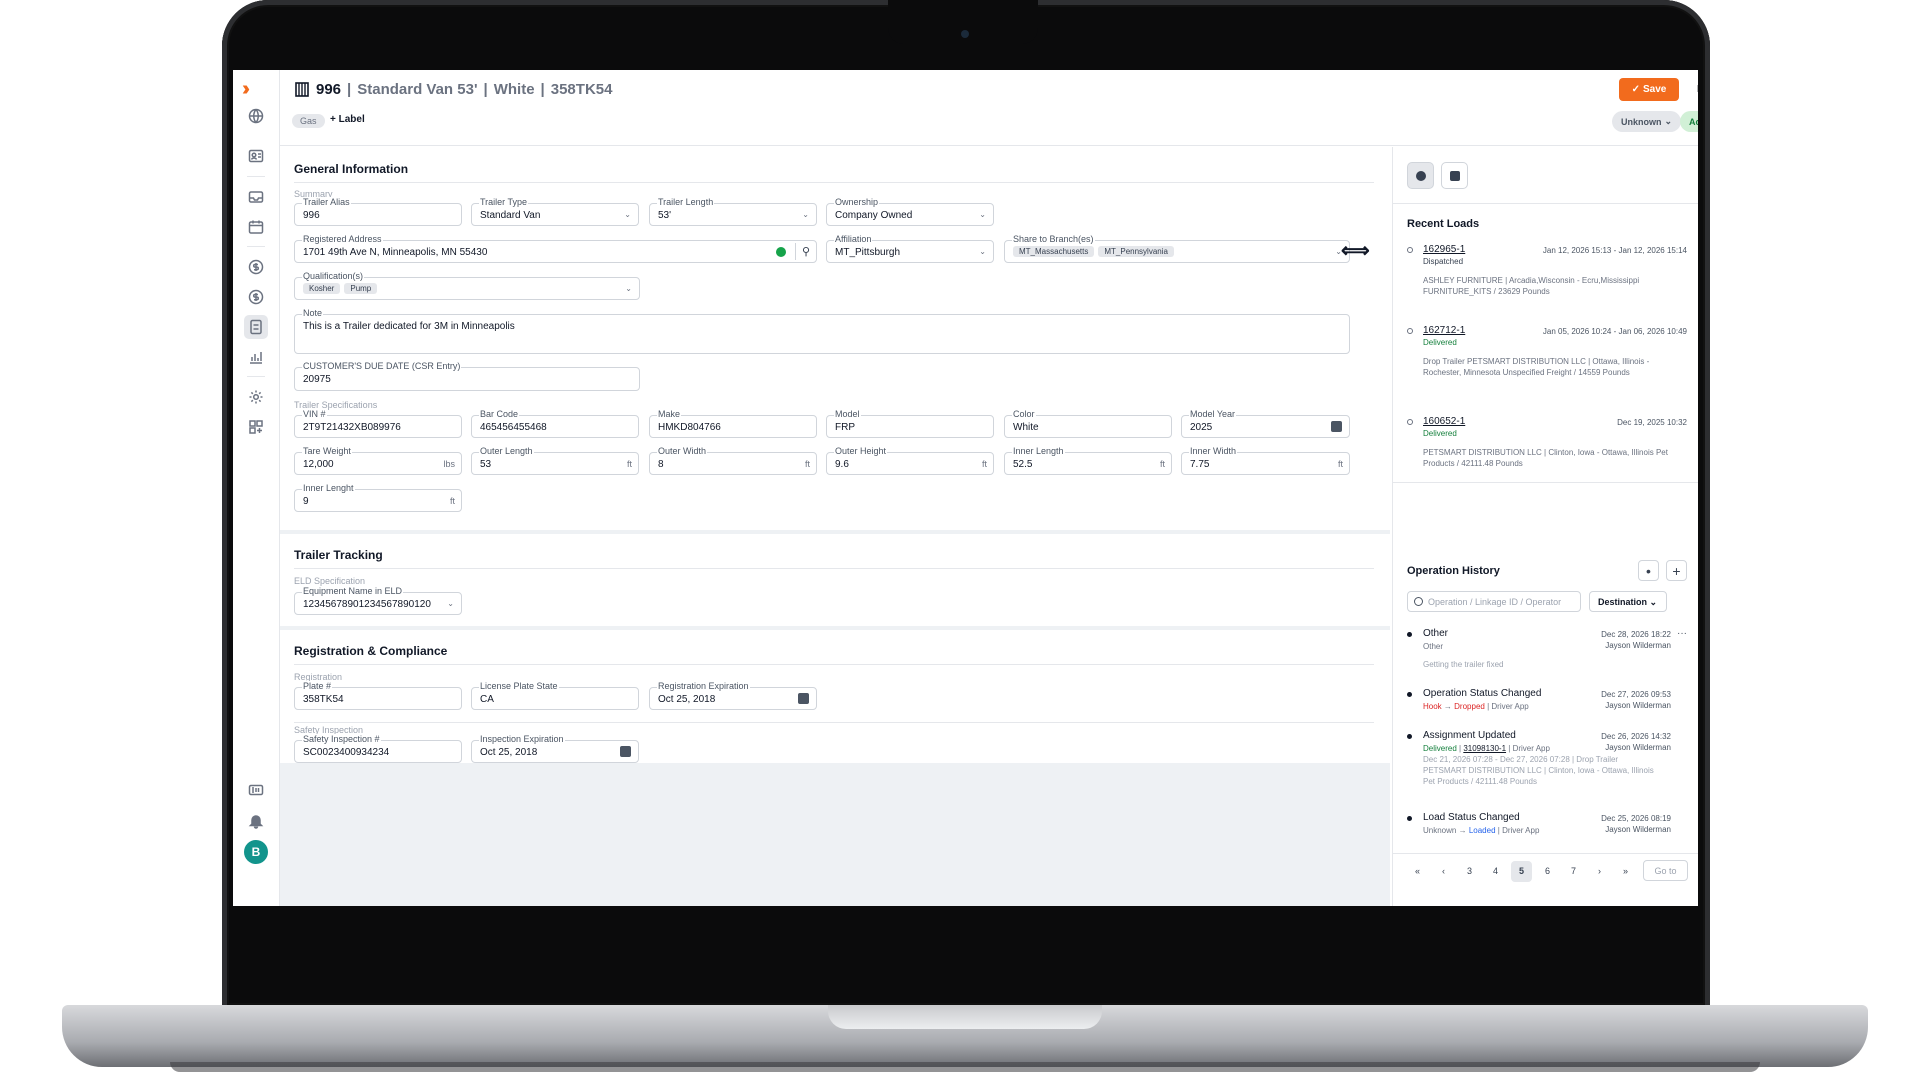 This screenshot has width=1920, height=1080. Describe the element at coordinates (1454, 175) in the screenshot. I see `folder-tab-icon` at that location.